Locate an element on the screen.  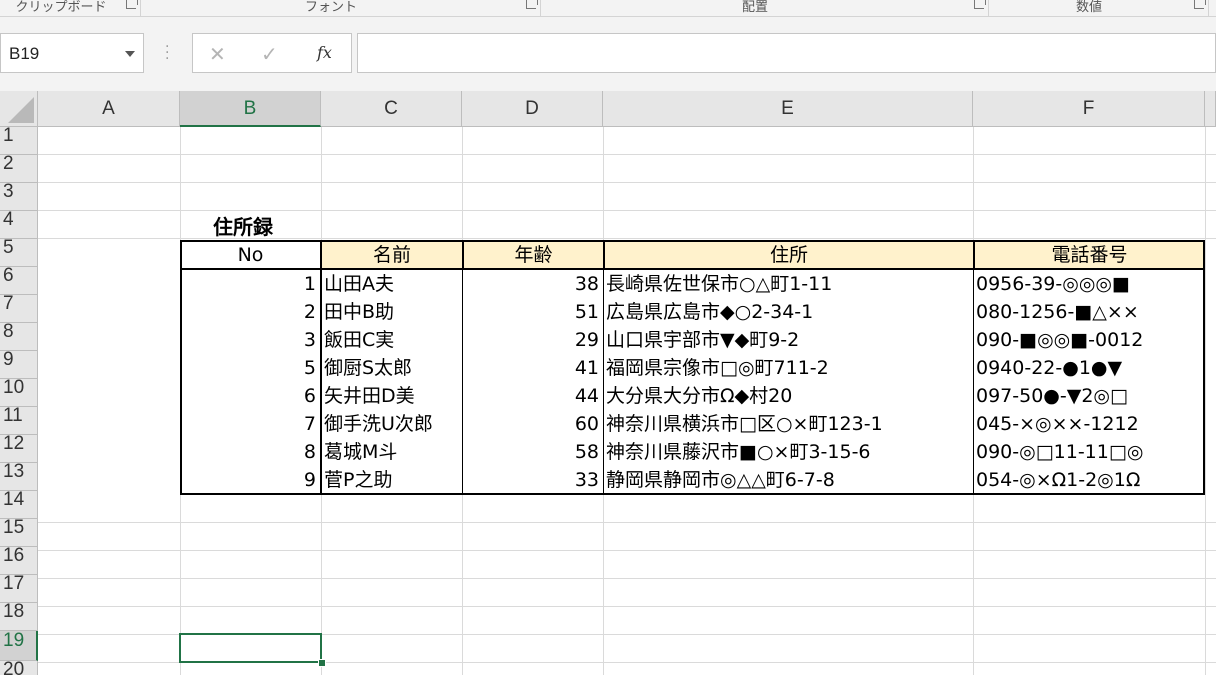
cell-phone: 045-×◎××-1212 is located at coordinates (1088, 424).